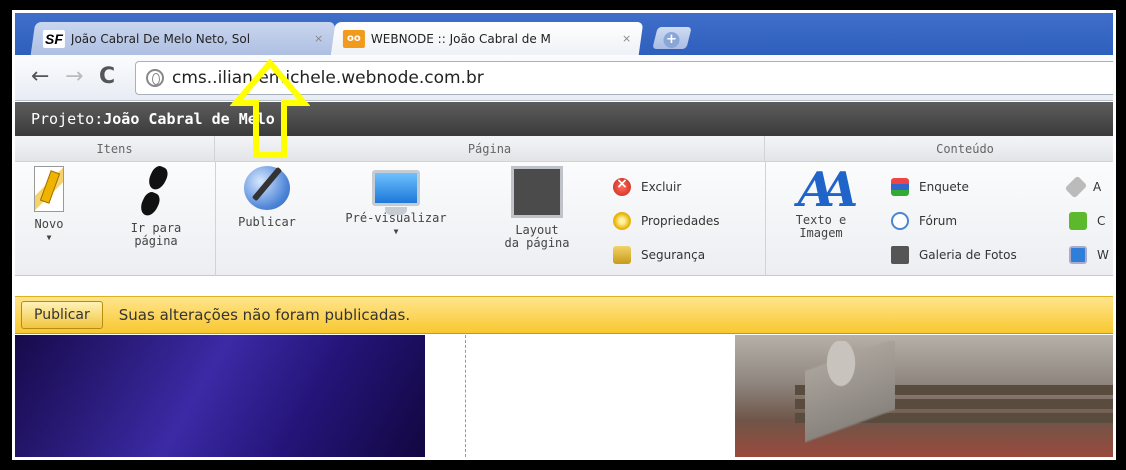 The image size is (1126, 470). What do you see at coordinates (564, 78) in the screenshot?
I see `browser-toolbar: ← → C cms..ilian.emichele.webnode.com.br` at bounding box center [564, 78].